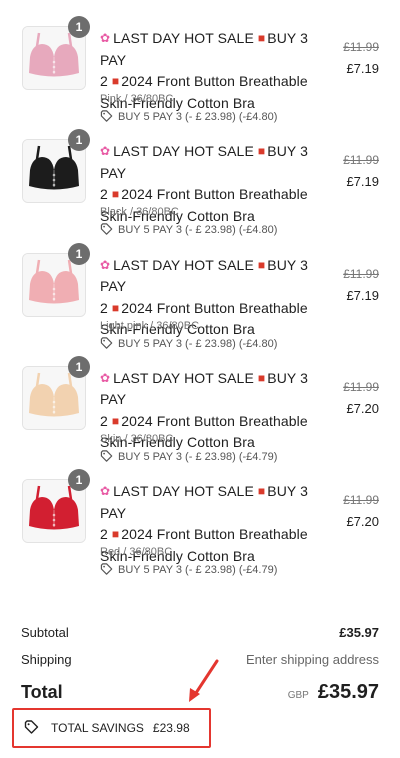  Describe the element at coordinates (200, 692) in the screenshot. I see `total-row: Total GBP £35.97` at that location.